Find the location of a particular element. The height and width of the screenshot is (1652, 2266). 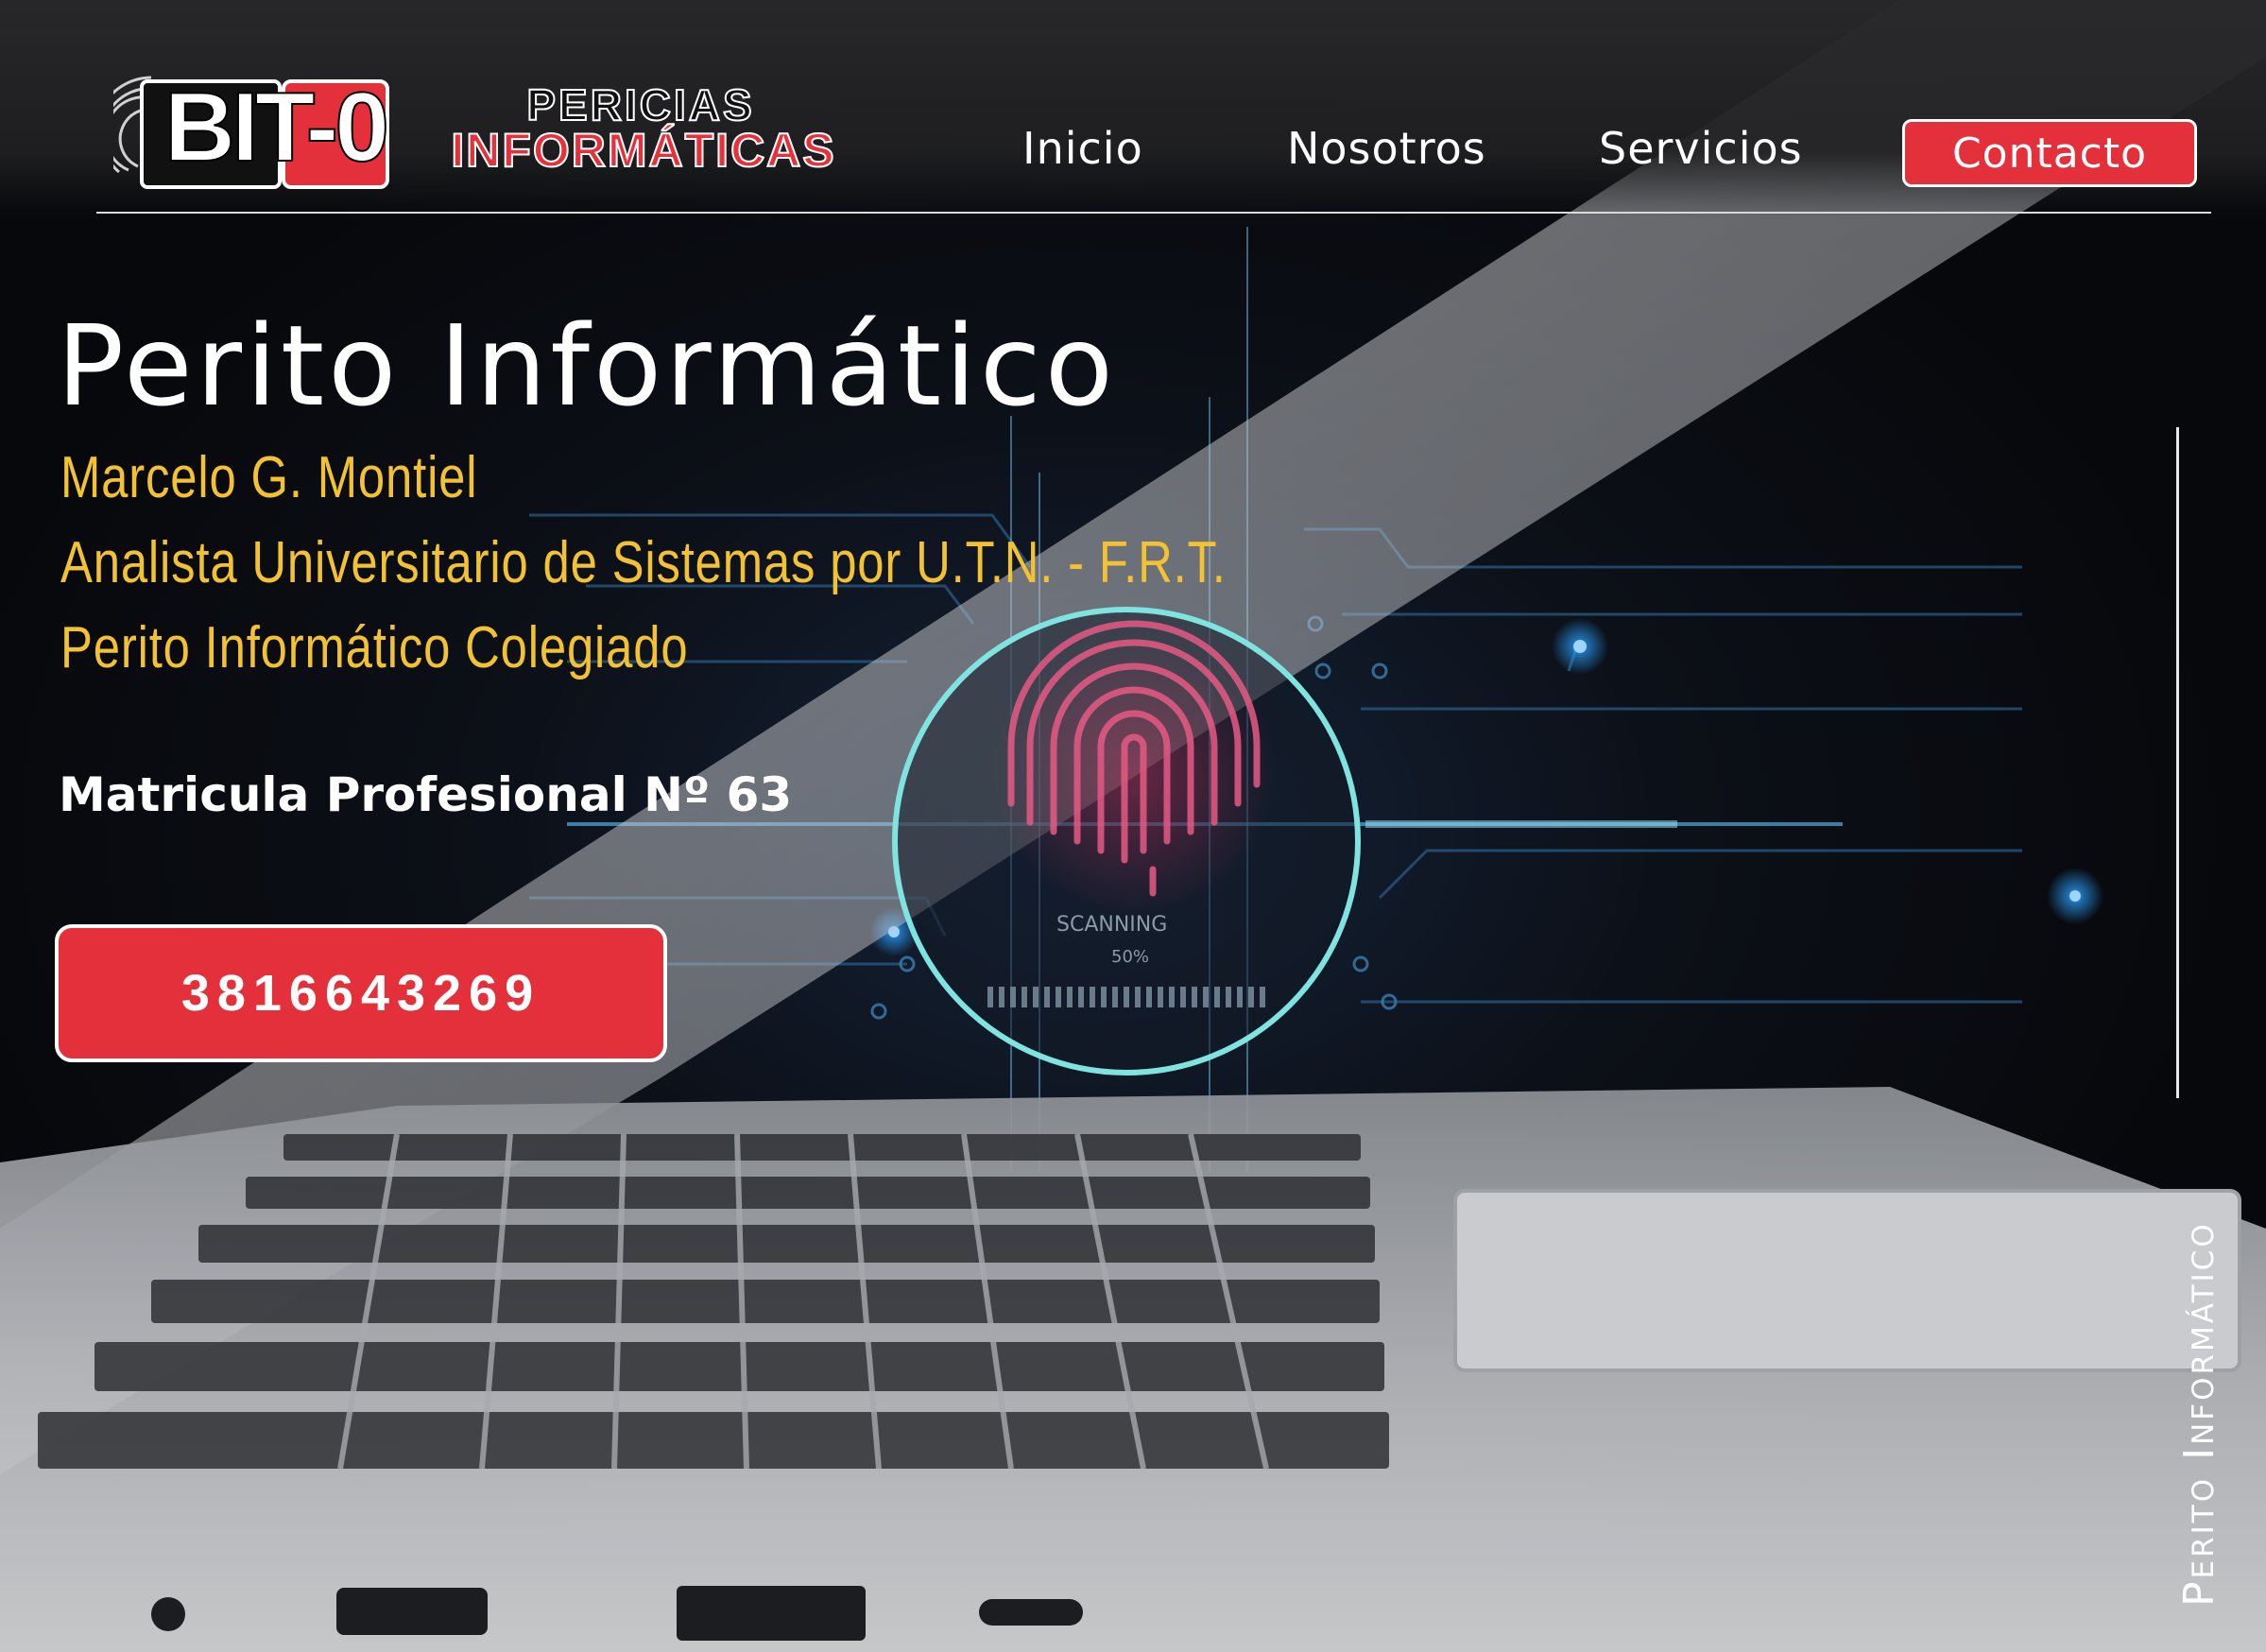

header-divider is located at coordinates (1153, 213).